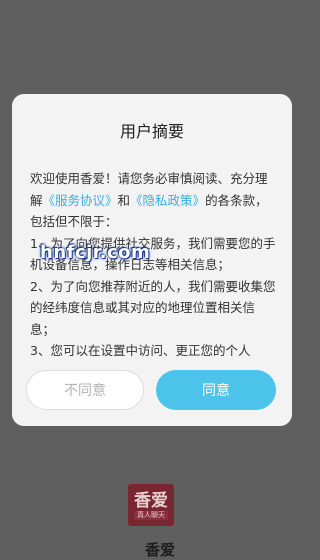 The image size is (320, 560). Describe the element at coordinates (95, 252) in the screenshot. I see `watermark-text: hnfcjr.com` at that location.